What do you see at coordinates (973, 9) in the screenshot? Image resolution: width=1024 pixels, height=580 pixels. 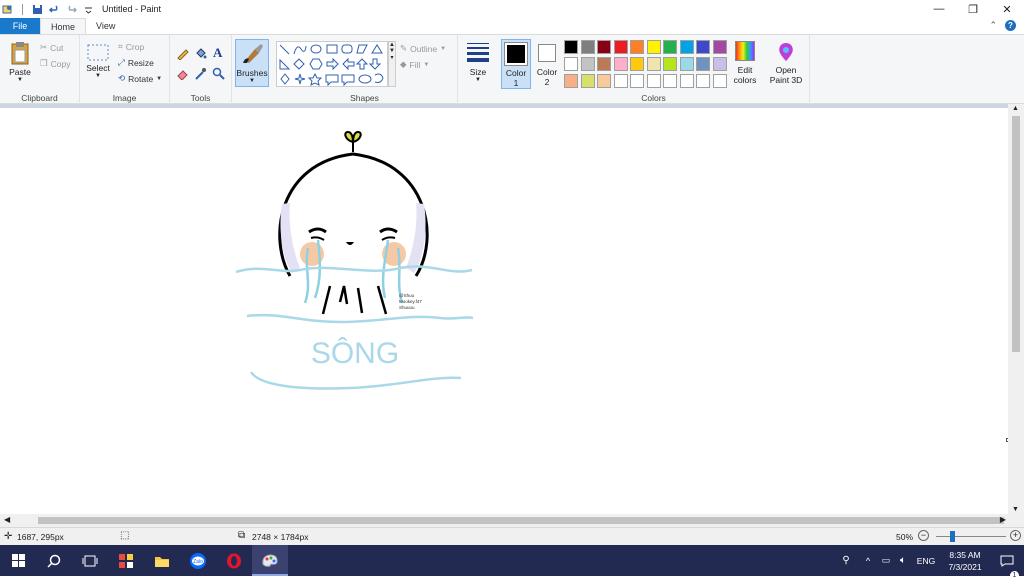 I see `restore-button: ❐` at bounding box center [973, 9].